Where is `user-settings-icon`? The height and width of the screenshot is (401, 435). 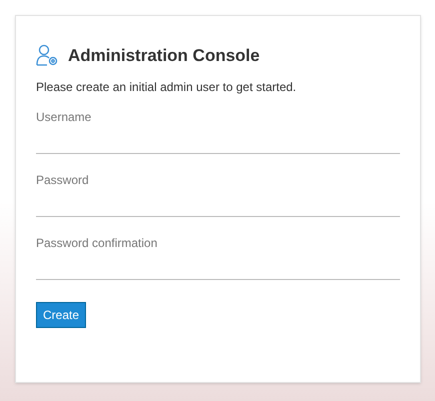 user-settings-icon is located at coordinates (48, 56).